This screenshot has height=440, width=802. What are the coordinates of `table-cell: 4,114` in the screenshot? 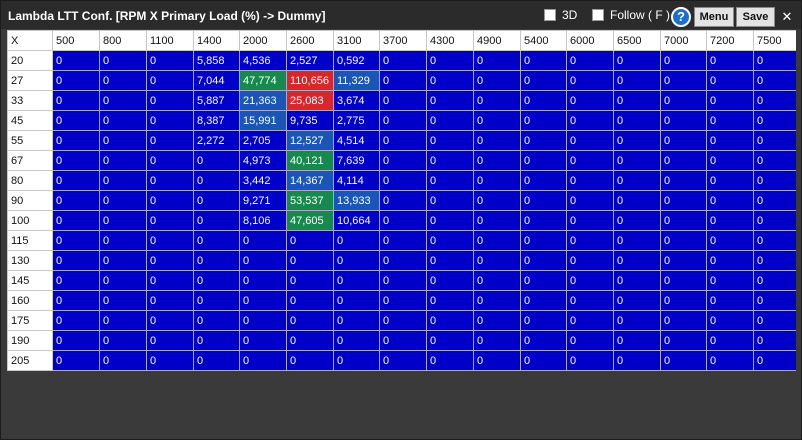 It's located at (356, 180).